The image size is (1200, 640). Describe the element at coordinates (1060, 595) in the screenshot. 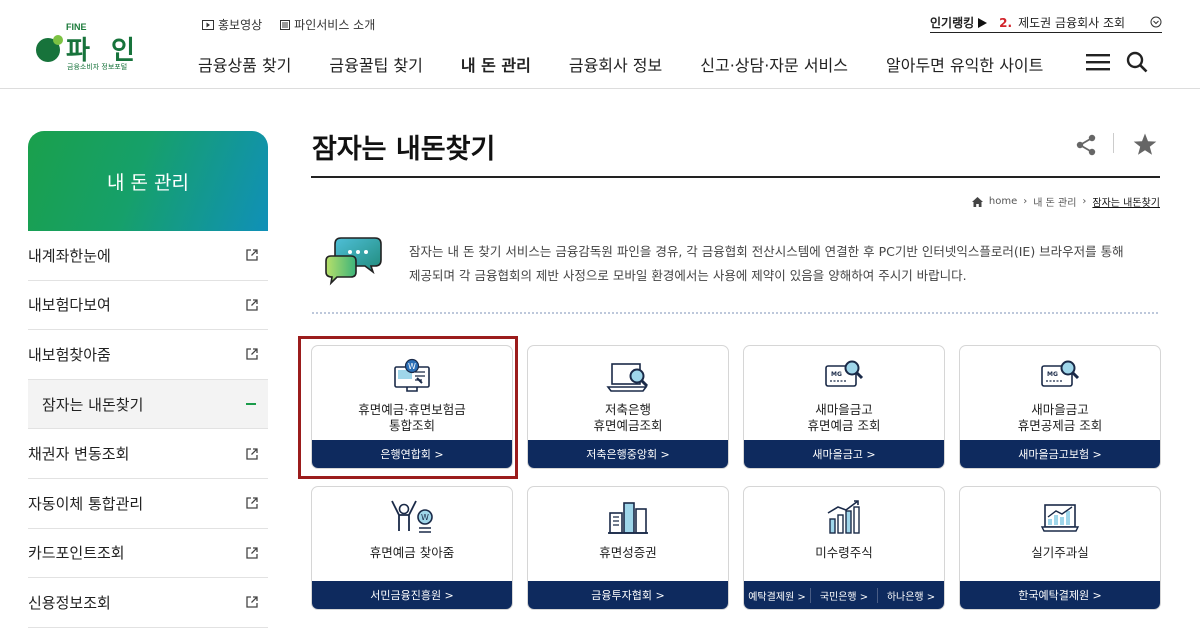

I see `card-link-korea-securities-depository: 한국예탁결제원 >` at that location.